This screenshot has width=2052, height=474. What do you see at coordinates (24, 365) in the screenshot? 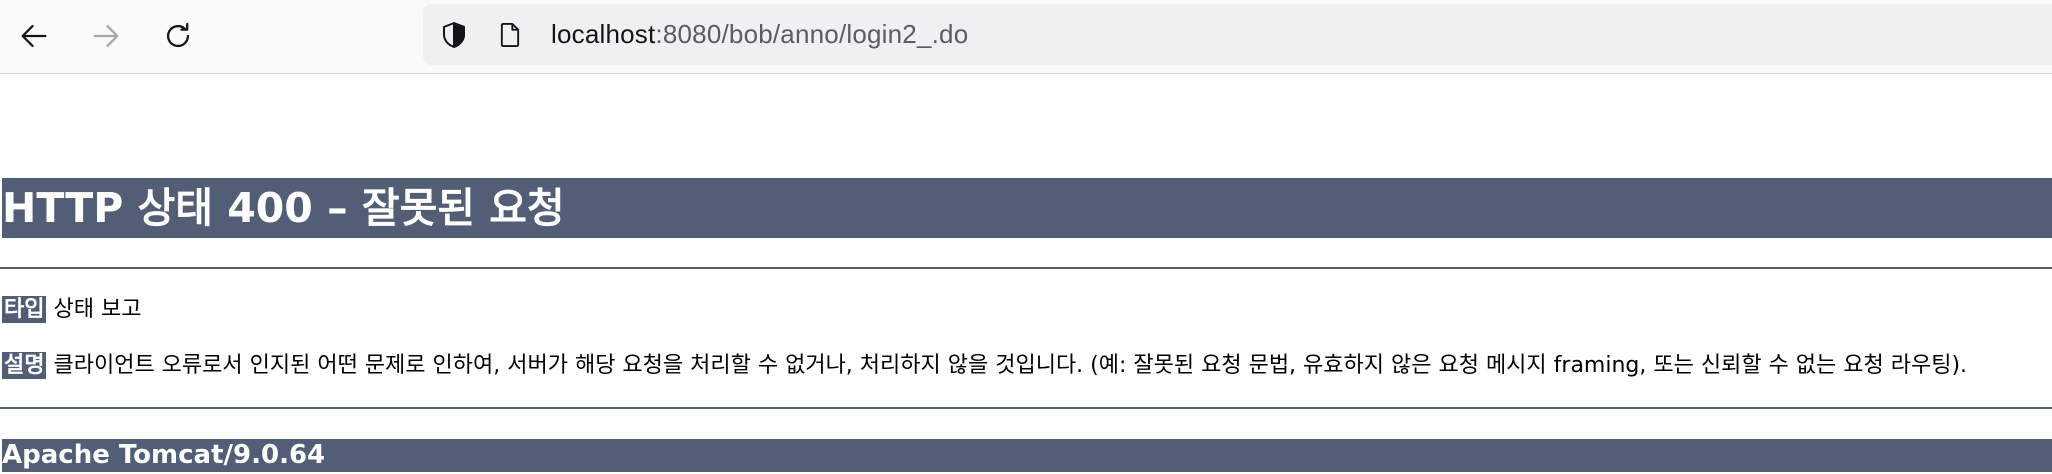
I see `description-label: 설명` at bounding box center [24, 365].